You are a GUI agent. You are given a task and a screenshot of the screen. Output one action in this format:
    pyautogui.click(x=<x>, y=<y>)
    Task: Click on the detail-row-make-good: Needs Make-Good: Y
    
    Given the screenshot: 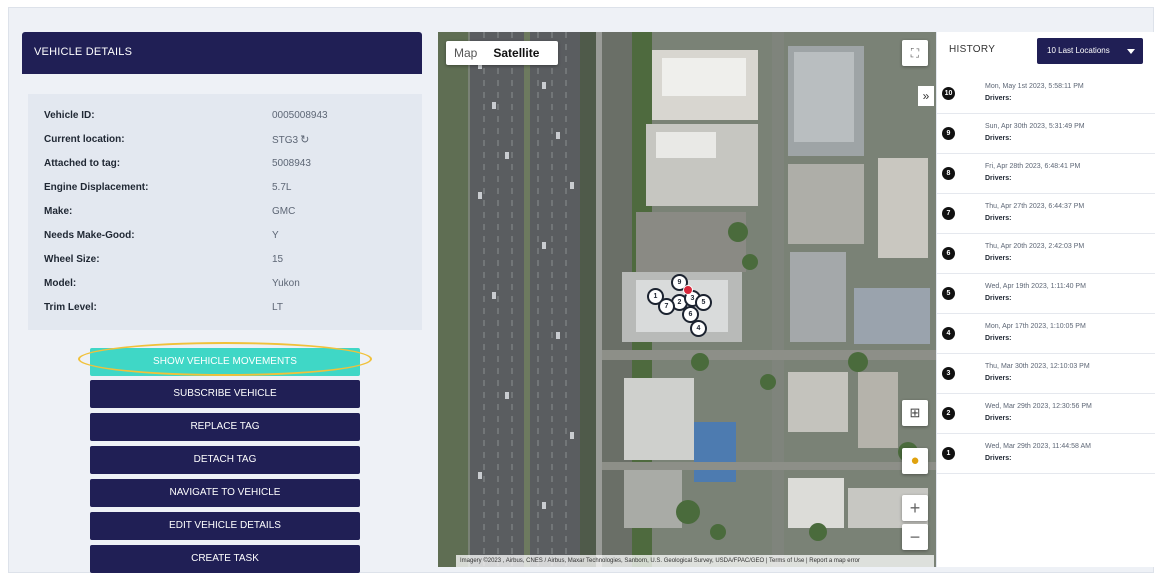 What is the action you would take?
    pyautogui.click(x=224, y=236)
    